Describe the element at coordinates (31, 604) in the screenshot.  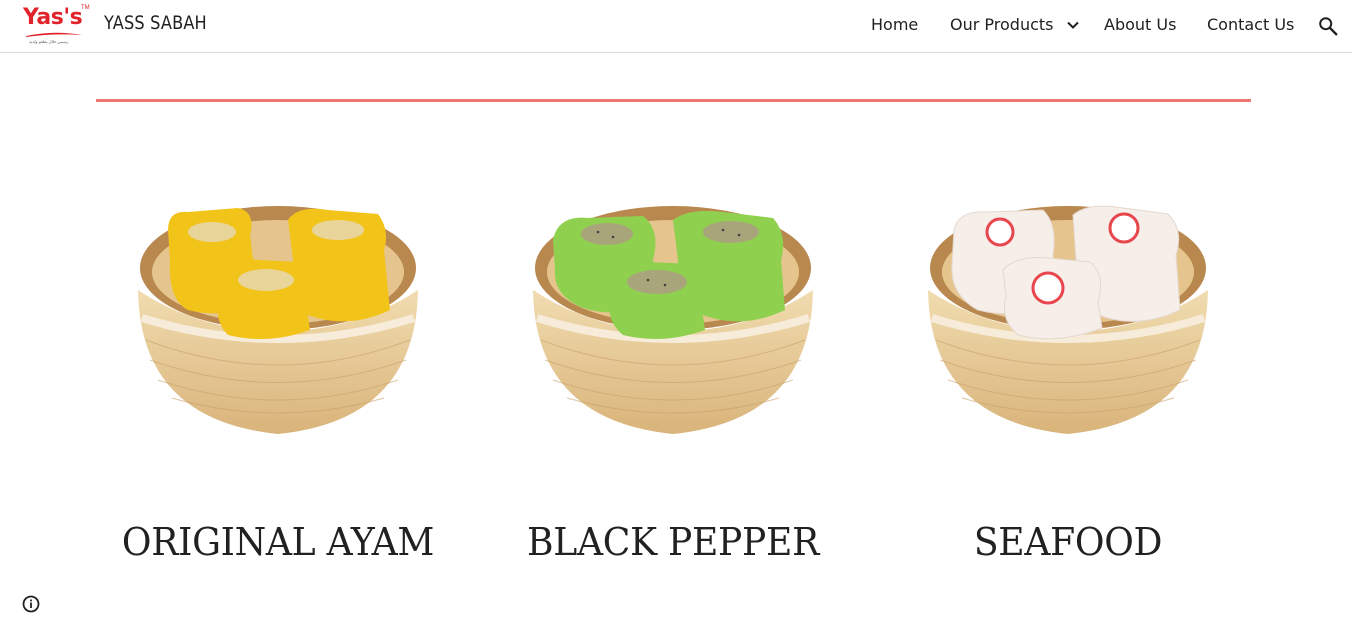
I see `info-icon` at that location.